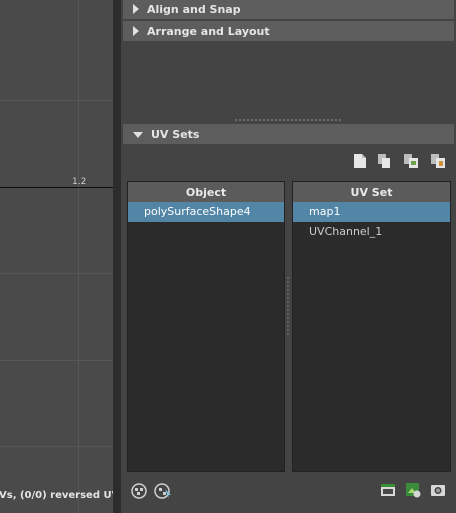  I want to click on uv-set-list-item: UVChannel_1, so click(371, 232).